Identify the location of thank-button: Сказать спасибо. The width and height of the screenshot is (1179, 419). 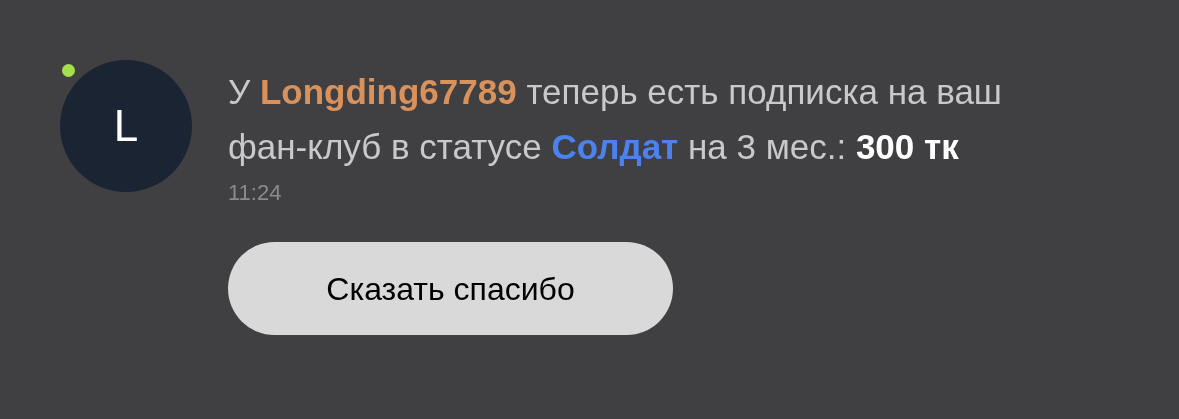
(450, 288).